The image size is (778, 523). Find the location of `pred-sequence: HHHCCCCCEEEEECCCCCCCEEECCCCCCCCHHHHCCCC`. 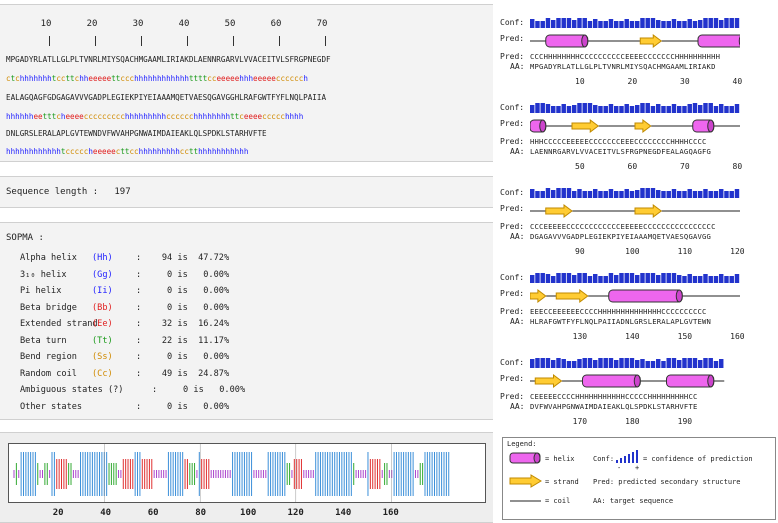

pred-sequence: HHHCCCCCEEEEECCCCCCCEEECCCCCCCCHHHHCCCC is located at coordinates (618, 141).